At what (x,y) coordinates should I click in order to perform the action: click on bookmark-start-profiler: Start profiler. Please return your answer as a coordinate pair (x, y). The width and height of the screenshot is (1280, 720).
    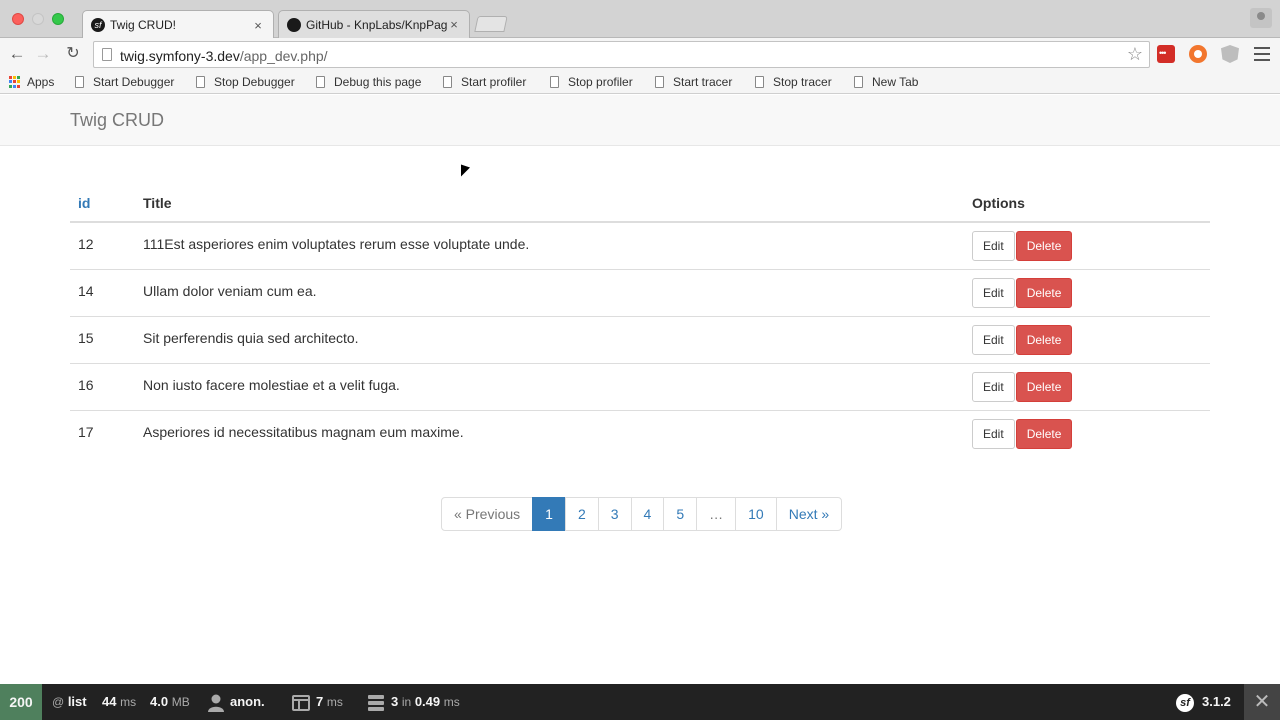
    Looking at the image, I should click on (484, 82).